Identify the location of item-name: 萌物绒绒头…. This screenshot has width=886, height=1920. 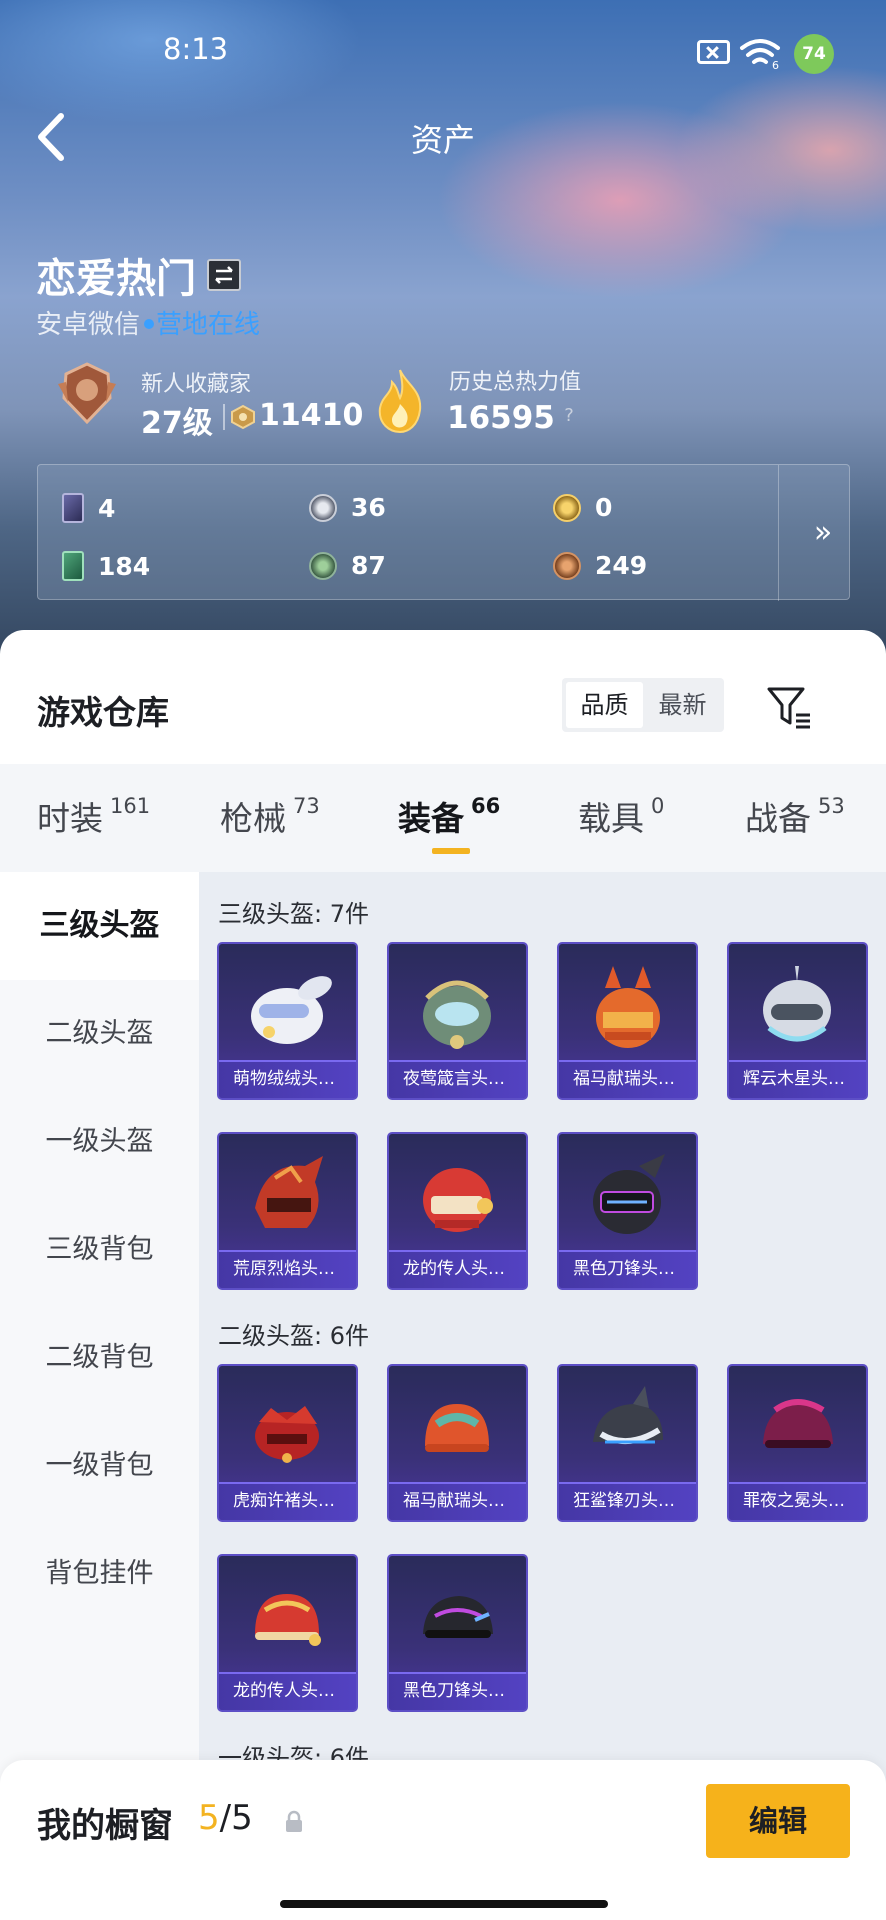
(287, 1079).